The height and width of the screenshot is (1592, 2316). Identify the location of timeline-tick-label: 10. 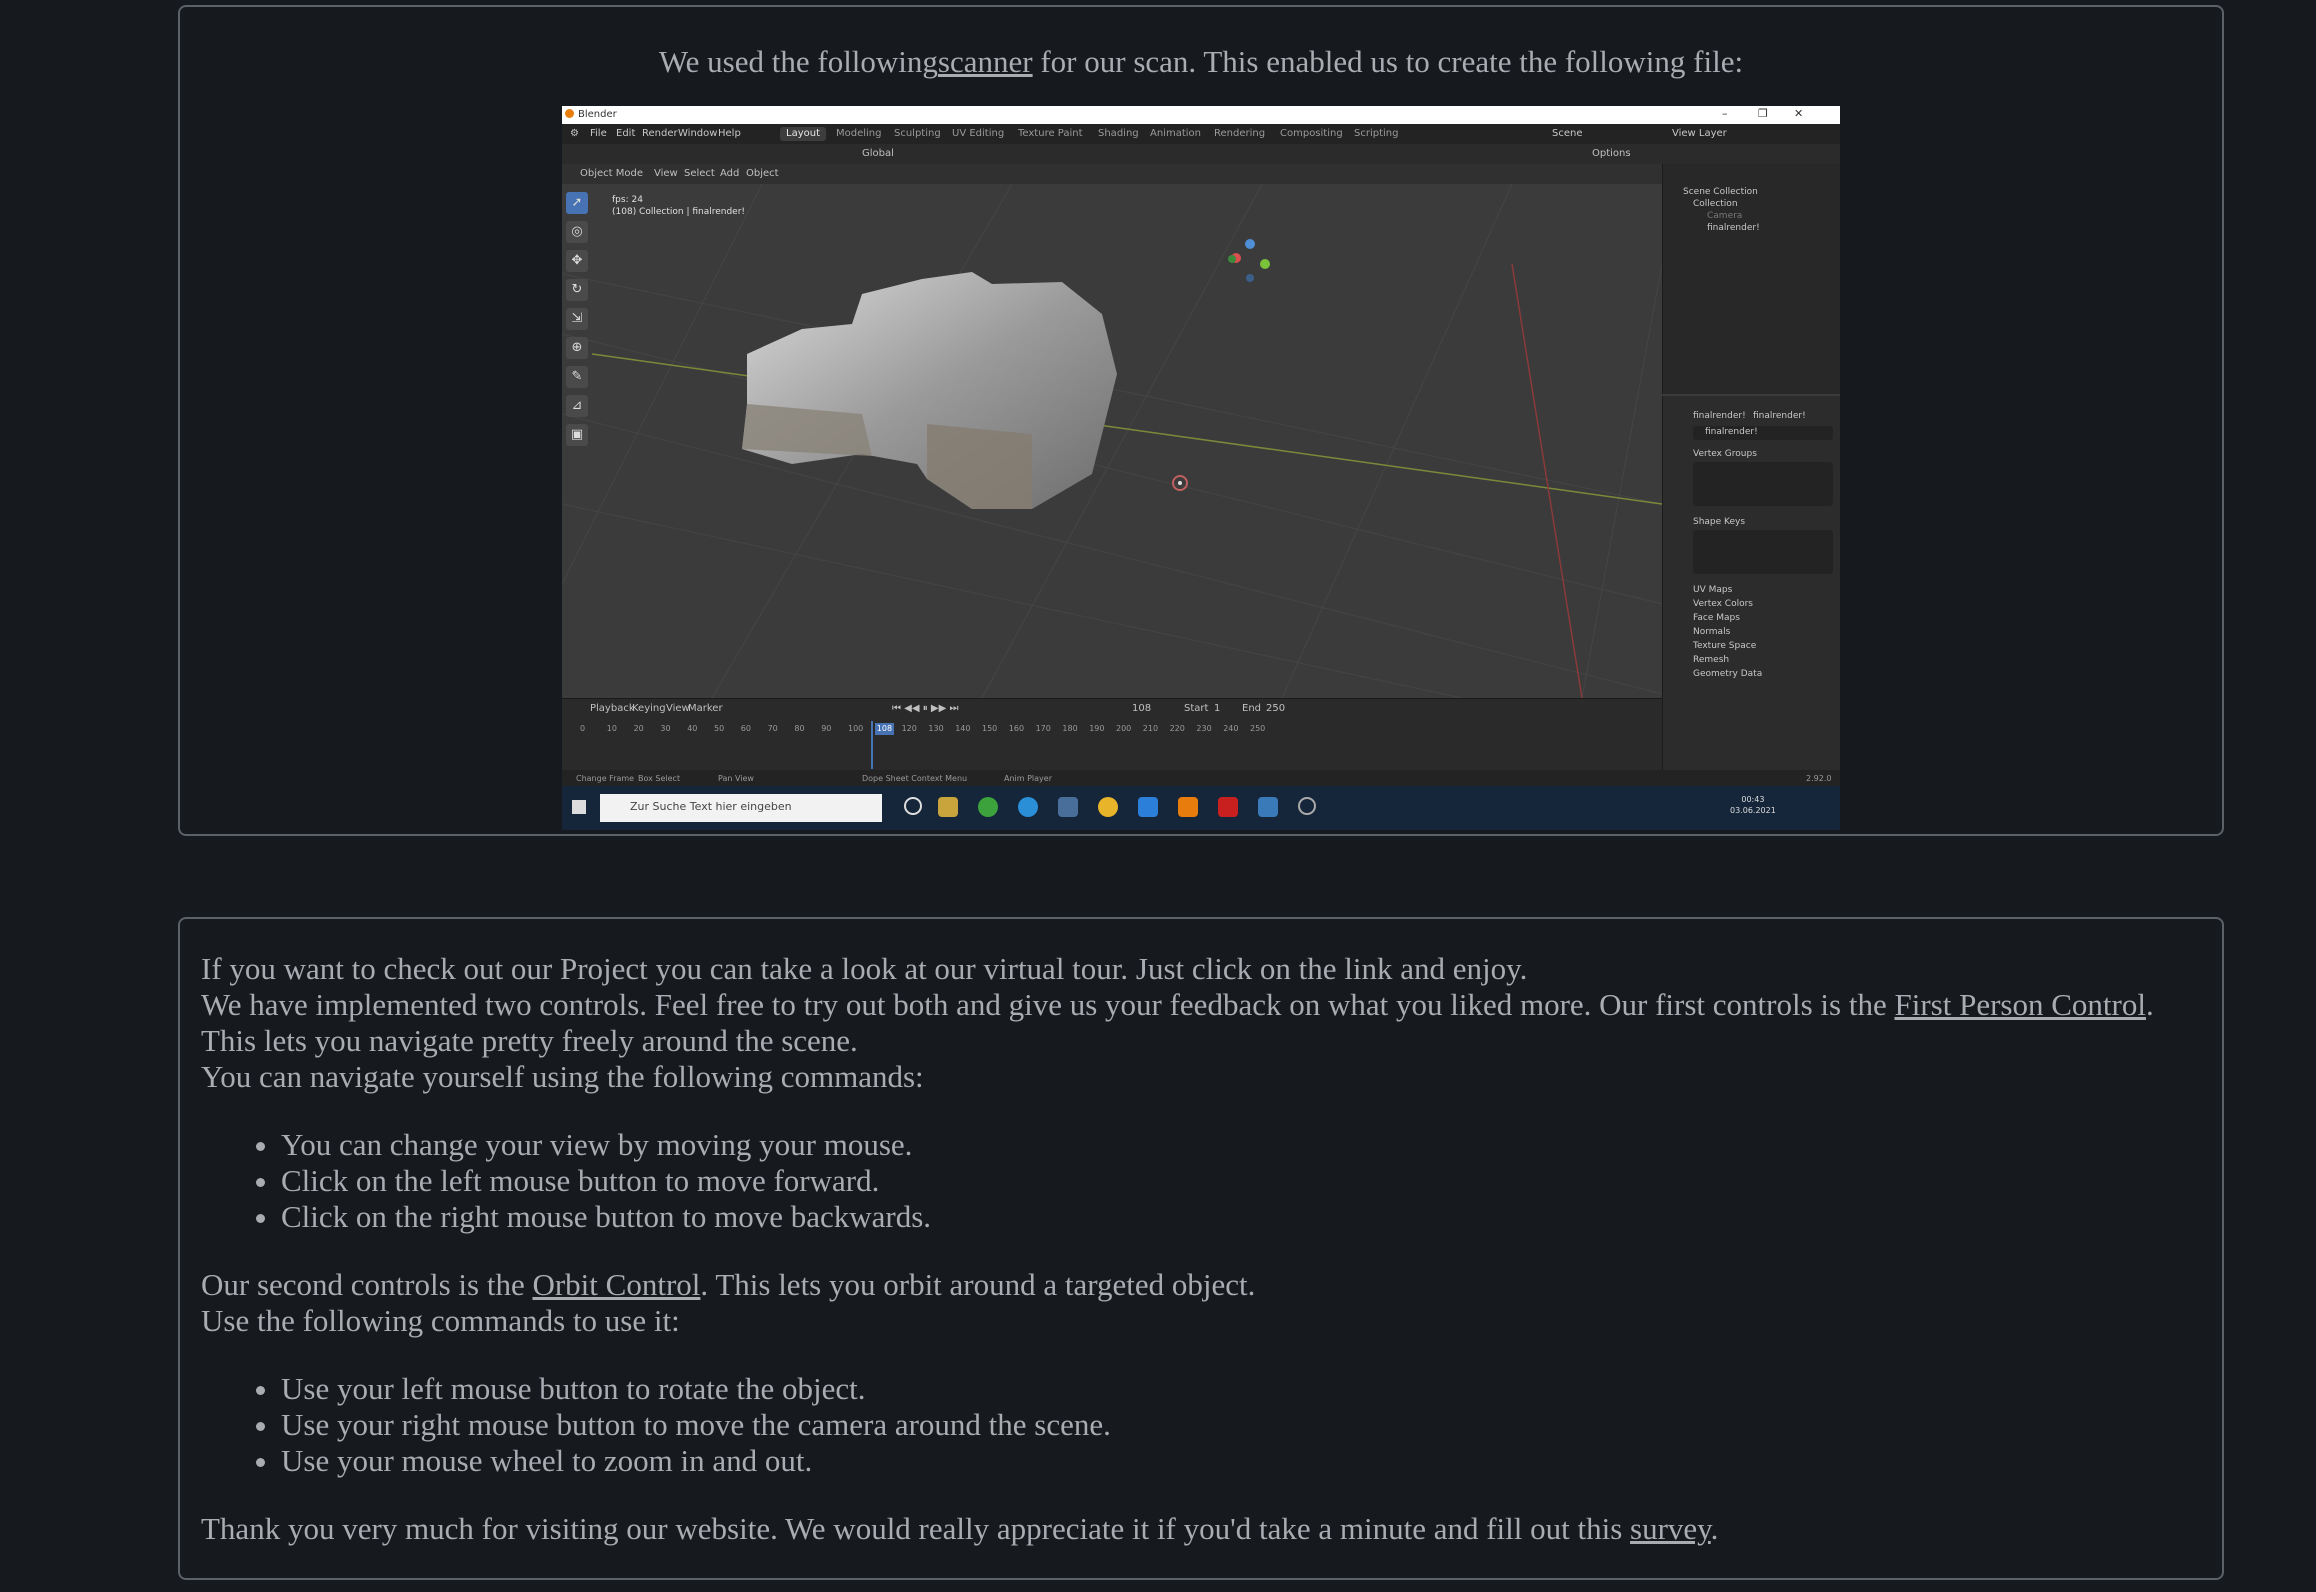
(611, 728).